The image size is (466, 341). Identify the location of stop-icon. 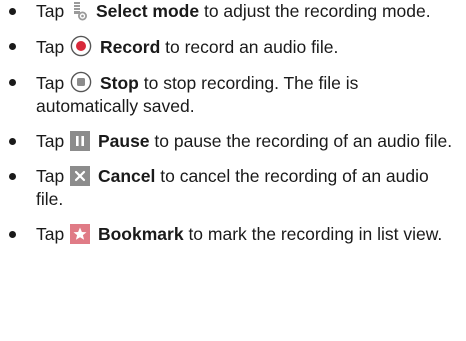
(81, 82).